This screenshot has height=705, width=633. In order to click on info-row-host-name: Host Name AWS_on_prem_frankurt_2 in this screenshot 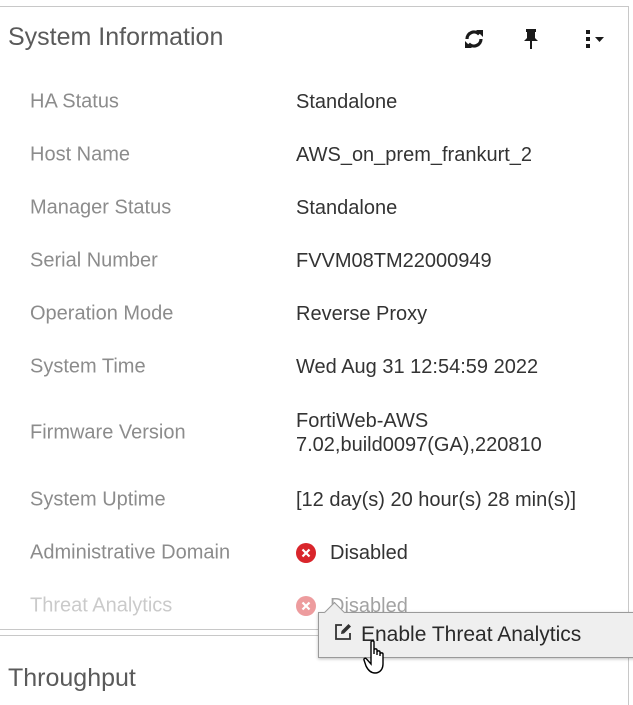, I will do `click(314, 154)`.